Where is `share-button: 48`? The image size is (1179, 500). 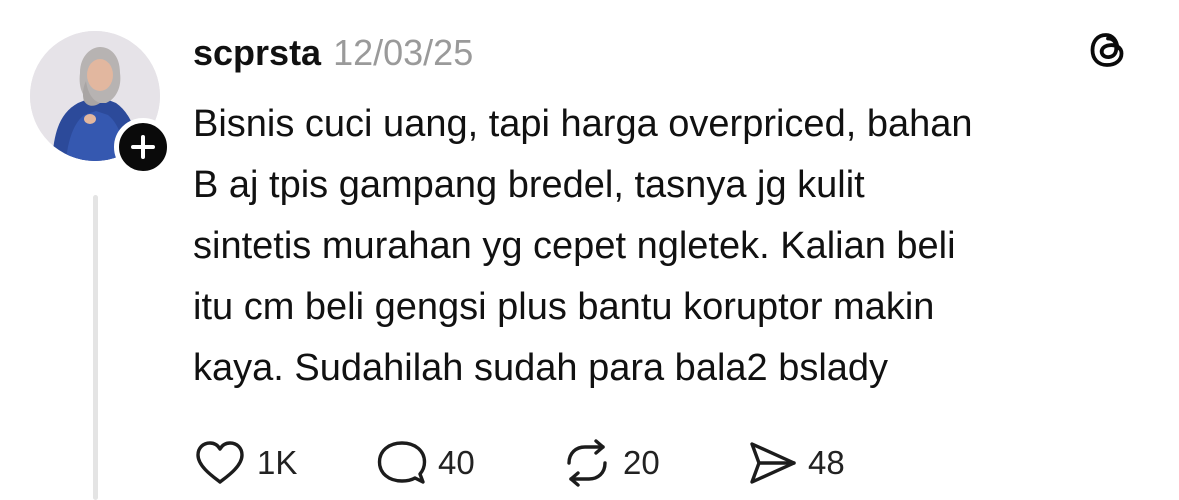
share-button: 48 is located at coordinates (795, 463).